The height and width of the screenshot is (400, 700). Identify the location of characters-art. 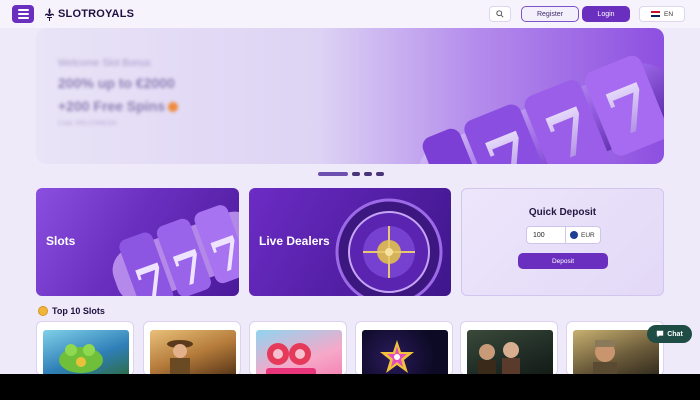
(499, 358).